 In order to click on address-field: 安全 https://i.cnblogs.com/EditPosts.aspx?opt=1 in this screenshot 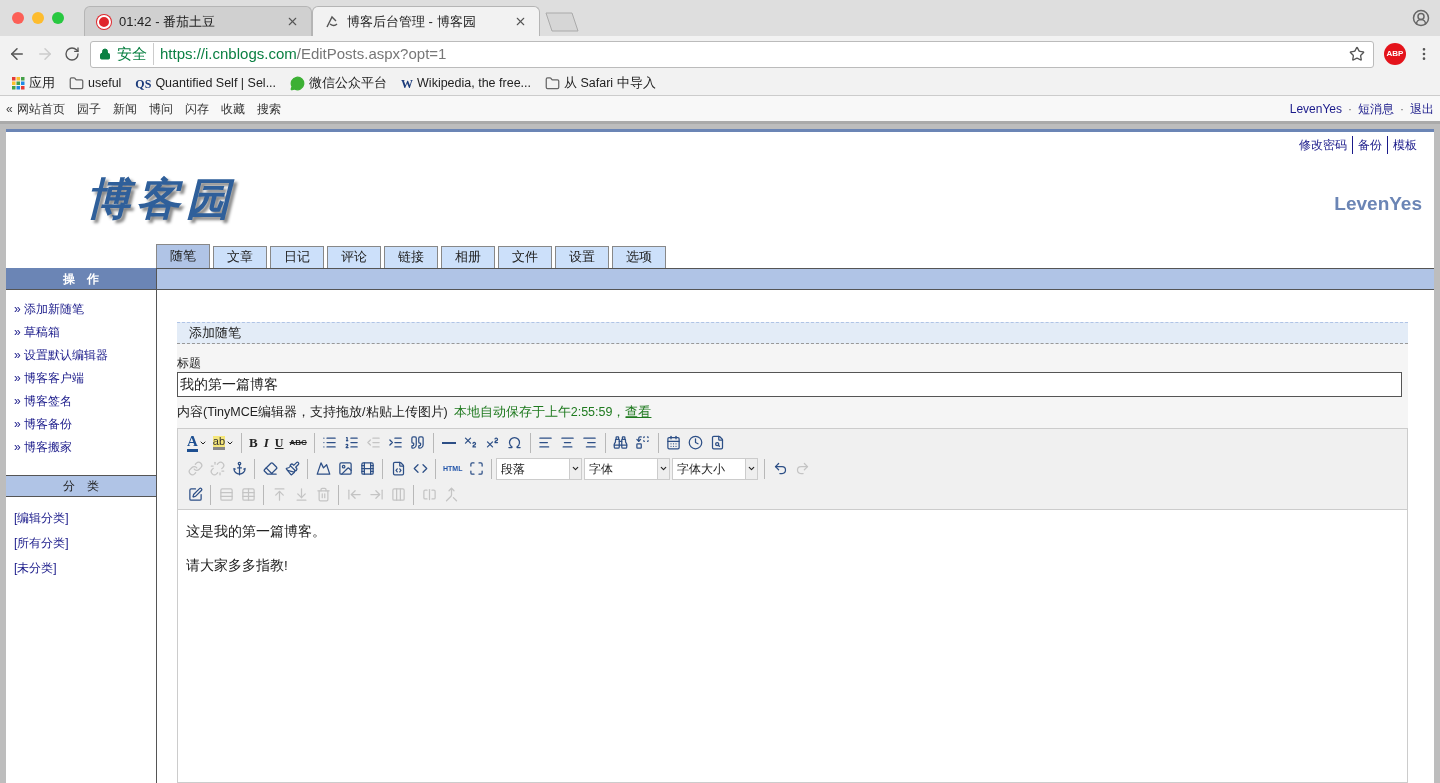, I will do `click(732, 54)`.